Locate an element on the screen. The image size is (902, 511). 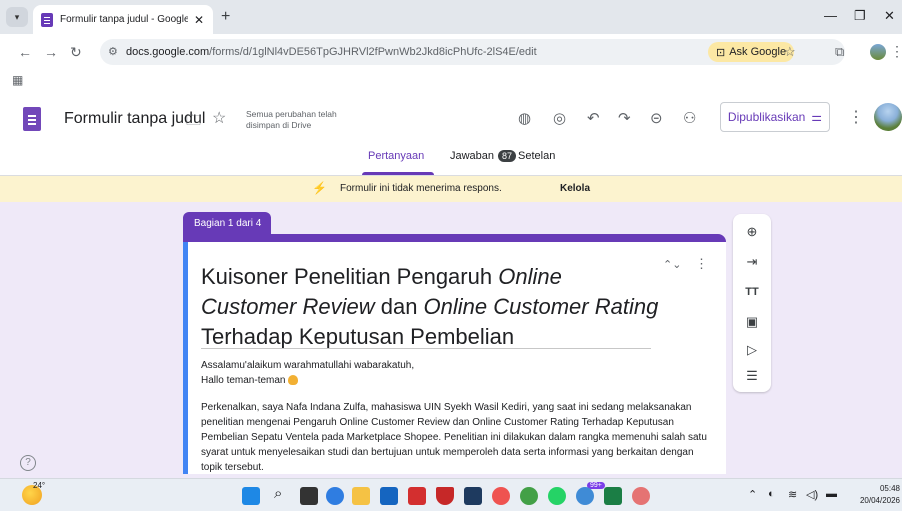
publish-label: Dipublikasikan is located at coordinates (766, 117).